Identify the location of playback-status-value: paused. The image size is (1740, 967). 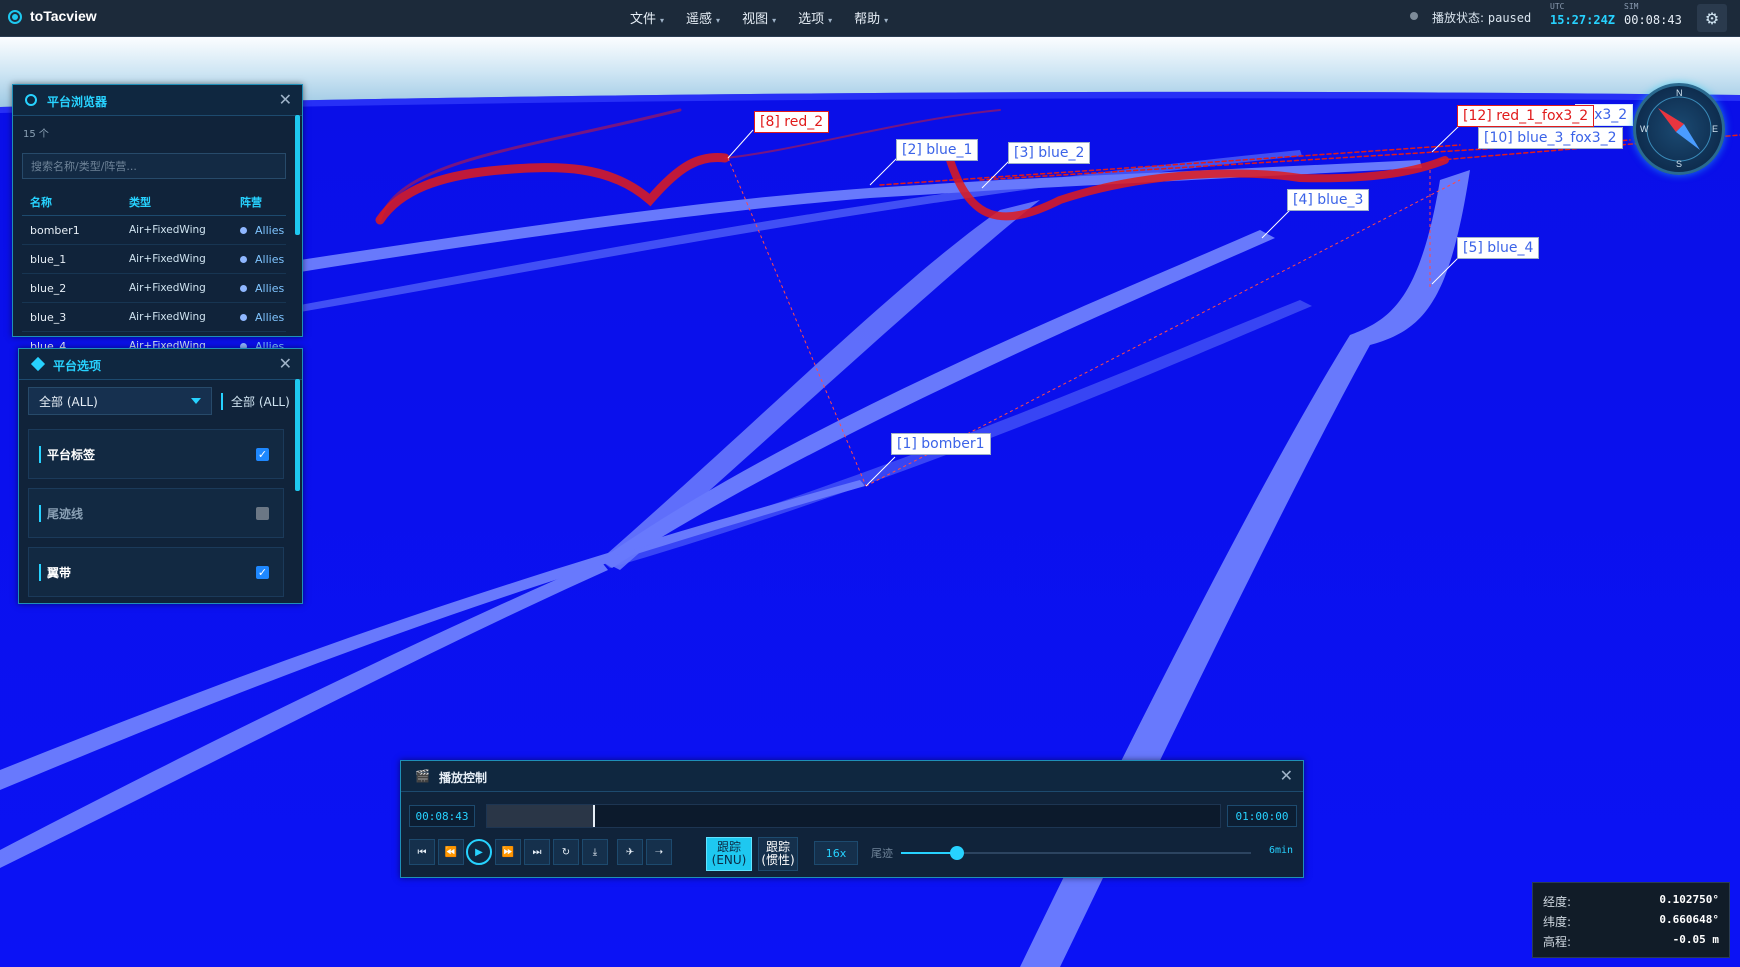
(1509, 18).